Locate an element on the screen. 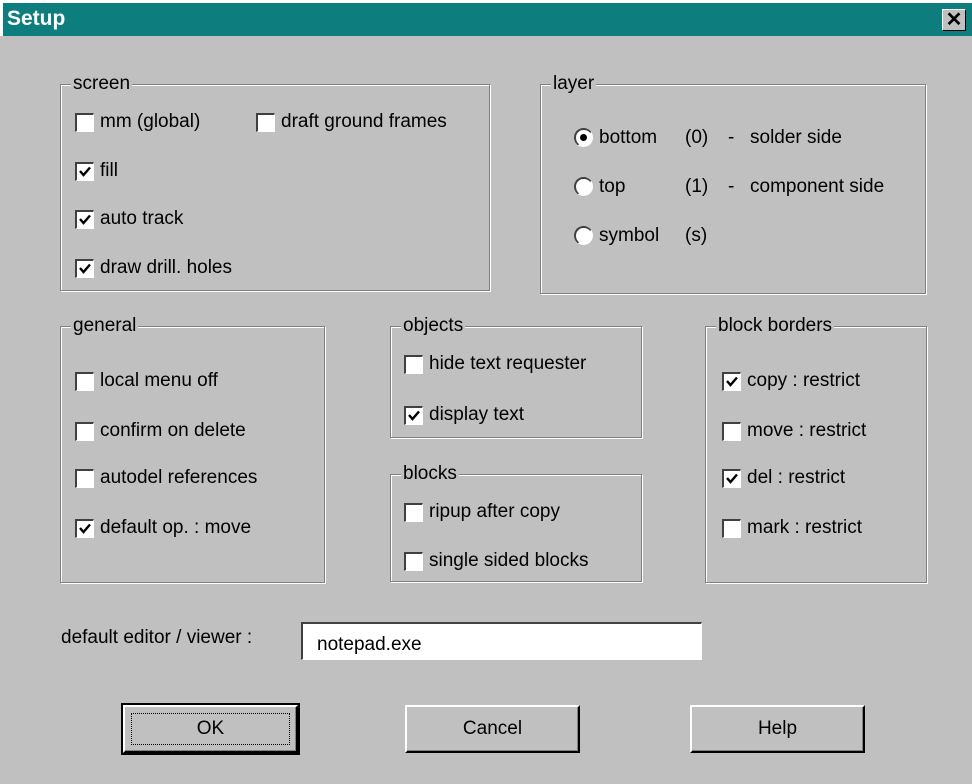 The height and width of the screenshot is (784, 972). screen-group-legend: screen is located at coordinates (102, 84).